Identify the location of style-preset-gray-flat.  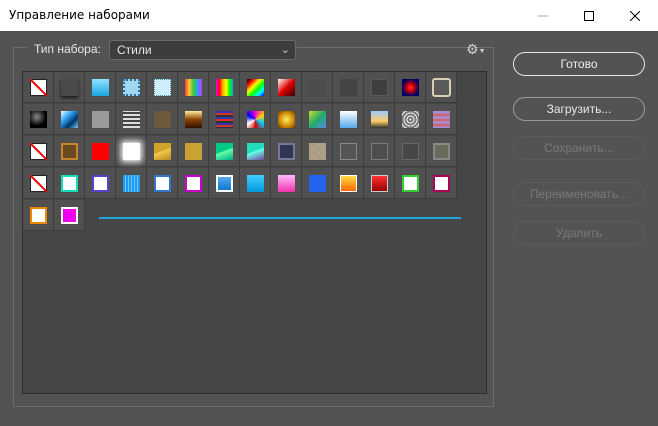
(100, 119).